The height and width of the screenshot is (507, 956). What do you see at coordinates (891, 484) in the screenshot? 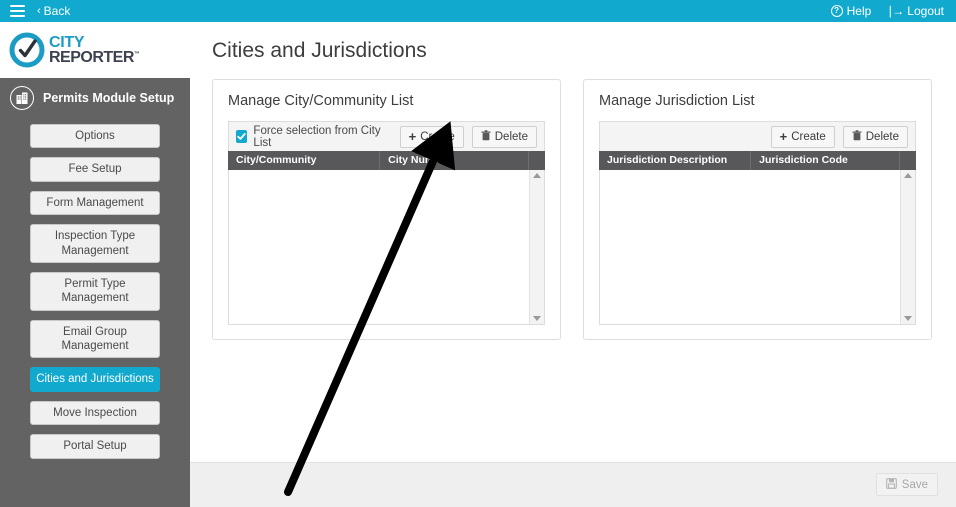
I see `floppy-disk-icon` at bounding box center [891, 484].